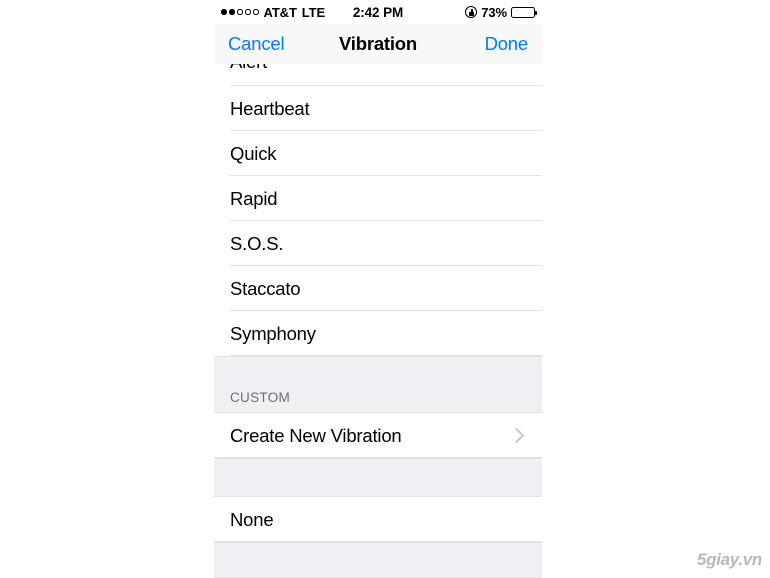 The width and height of the screenshot is (770, 578). Describe the element at coordinates (252, 519) in the screenshot. I see `list-item-label: None` at that location.